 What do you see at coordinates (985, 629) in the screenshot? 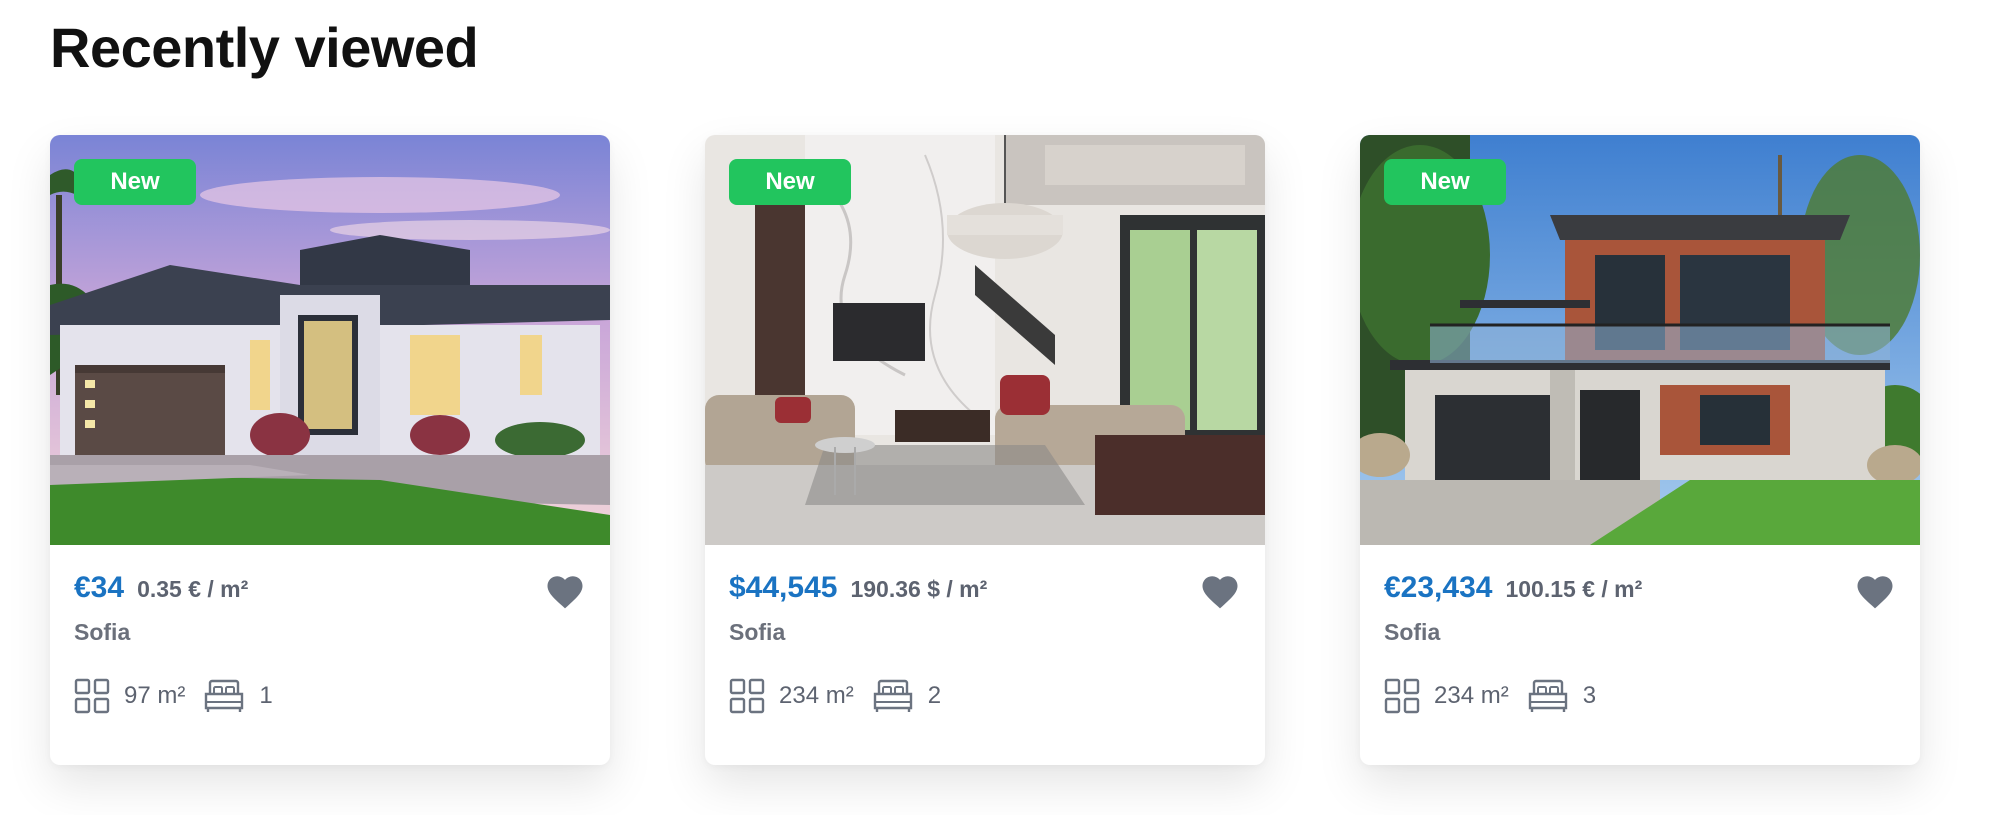
I see `listing-info: $44,545 190.36 $ / m² Sofia 234 m² 2` at bounding box center [985, 629].